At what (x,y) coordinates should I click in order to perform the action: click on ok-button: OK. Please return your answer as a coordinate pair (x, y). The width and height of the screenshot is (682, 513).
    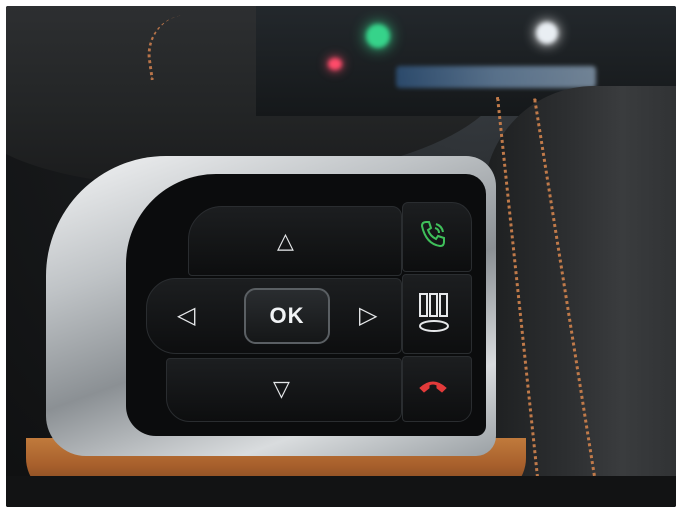
    Looking at the image, I should click on (287, 316).